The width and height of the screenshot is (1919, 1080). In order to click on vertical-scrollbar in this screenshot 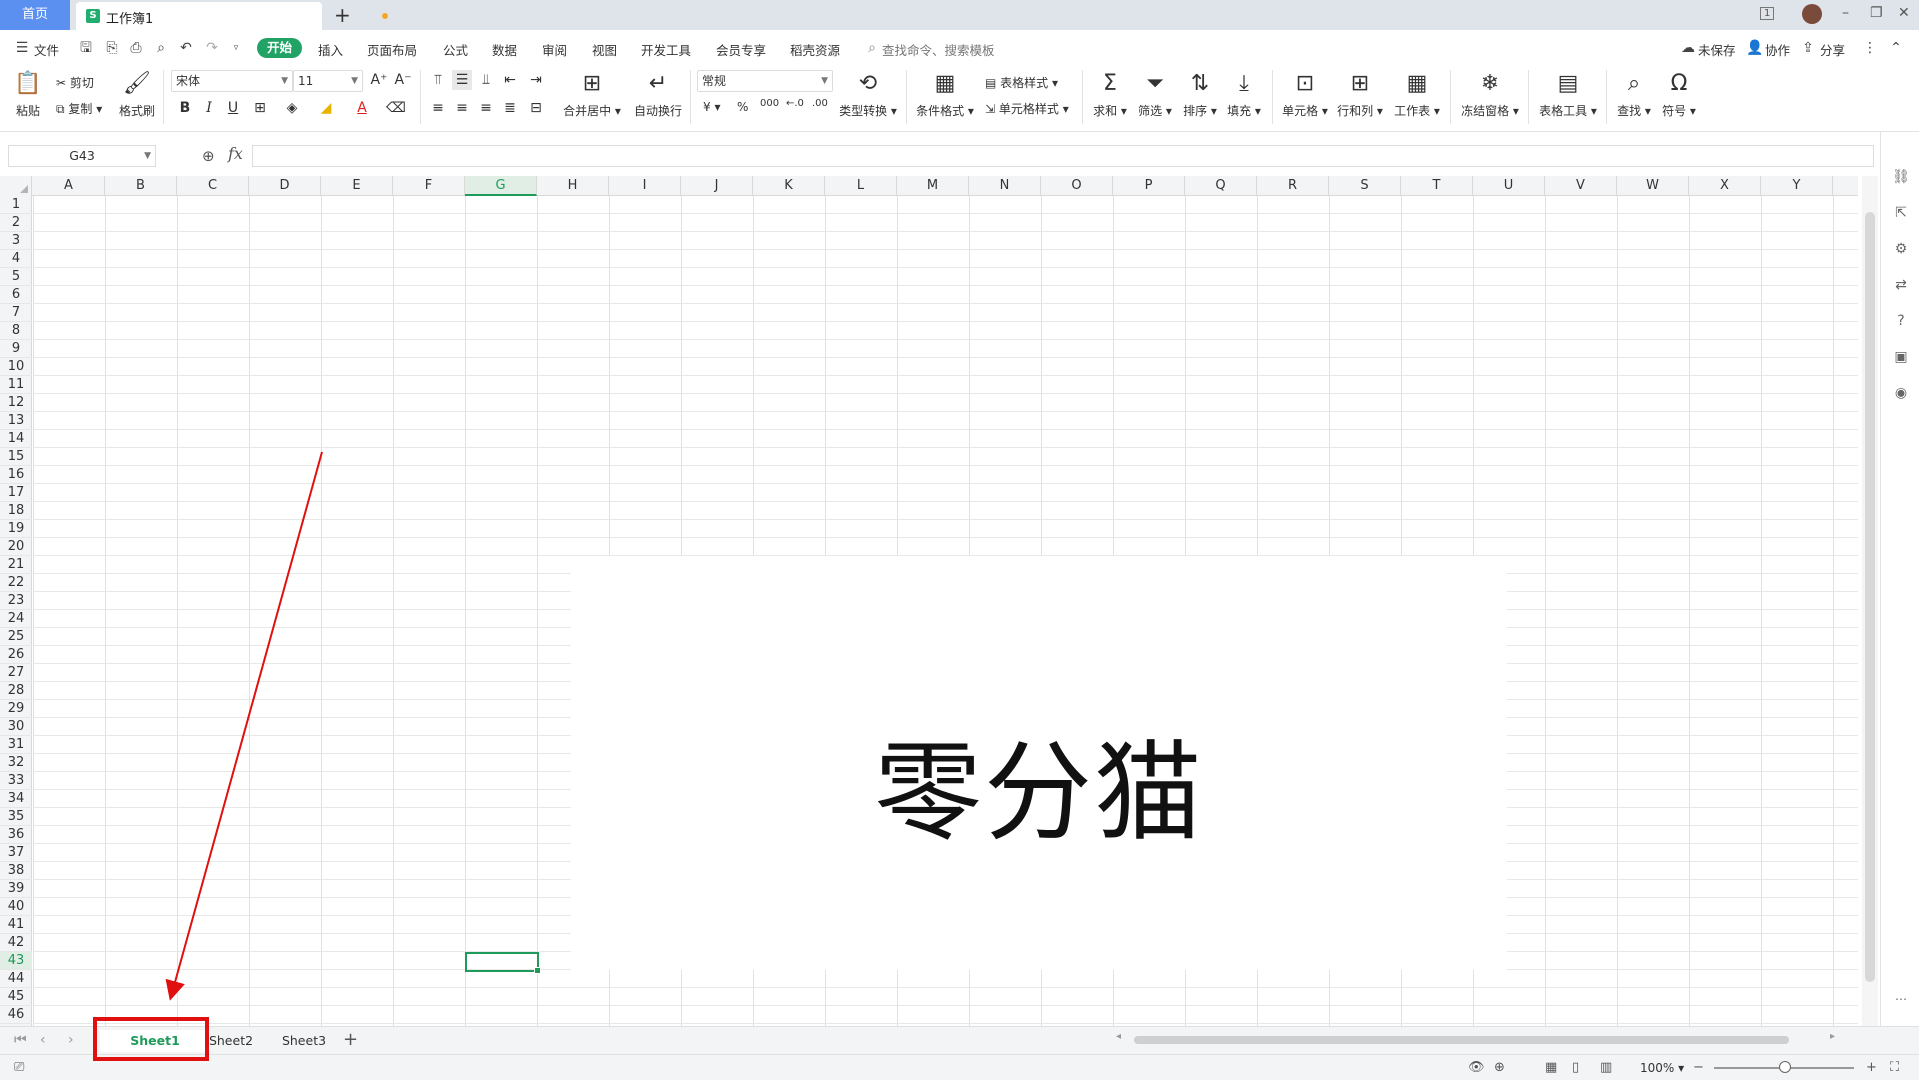, I will do `click(1870, 601)`.